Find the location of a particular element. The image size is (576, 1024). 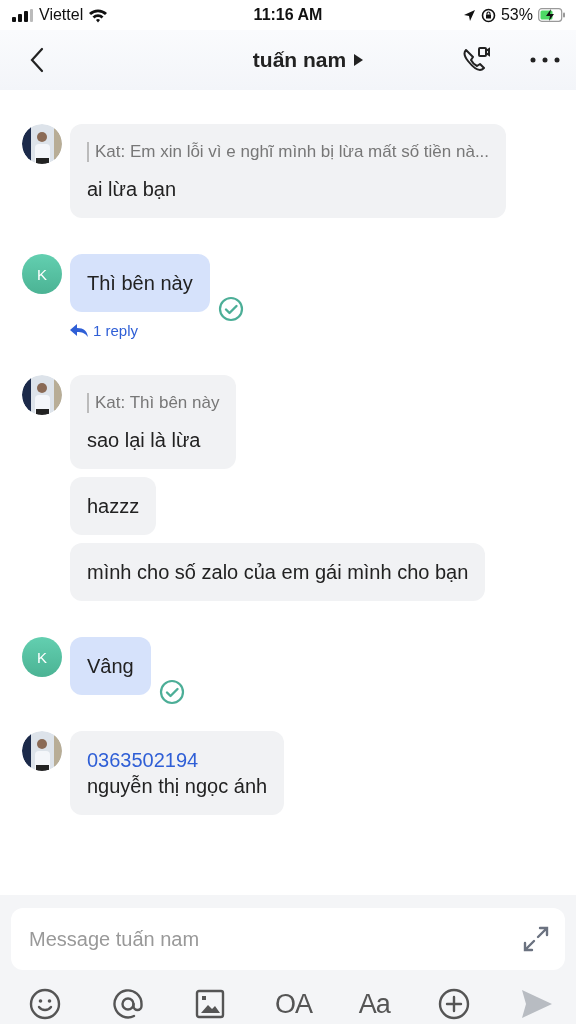

toolbar-button: OA is located at coordinates (293, 1004).